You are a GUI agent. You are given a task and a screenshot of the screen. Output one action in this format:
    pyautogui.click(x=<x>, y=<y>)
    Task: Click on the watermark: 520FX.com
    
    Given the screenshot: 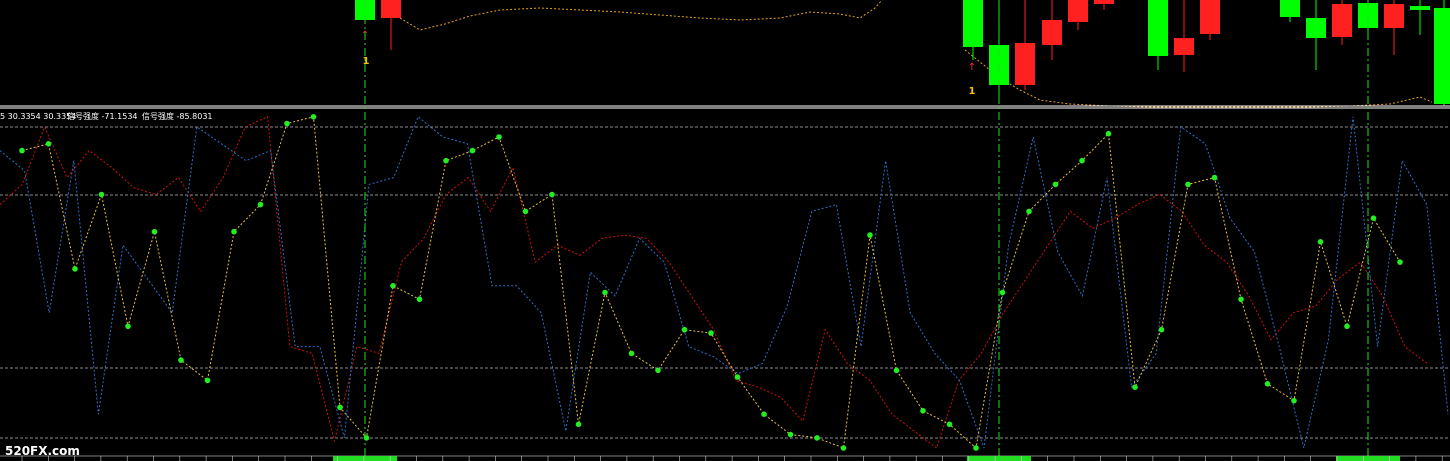 What is the action you would take?
    pyautogui.click(x=42, y=451)
    